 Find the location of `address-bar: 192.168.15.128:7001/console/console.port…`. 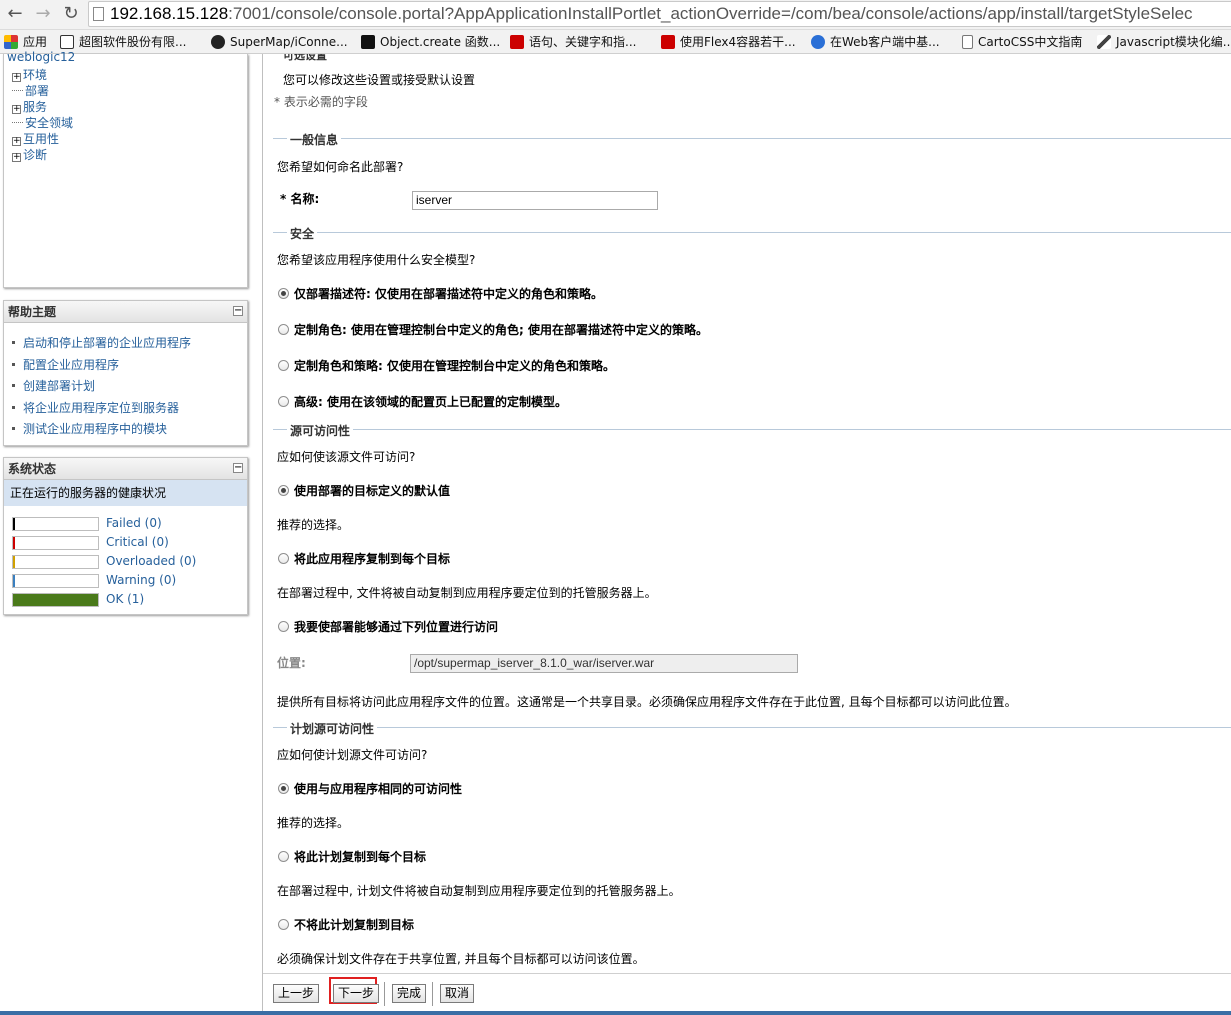

address-bar: 192.168.15.128:7001/console/console.port… is located at coordinates (659, 14).